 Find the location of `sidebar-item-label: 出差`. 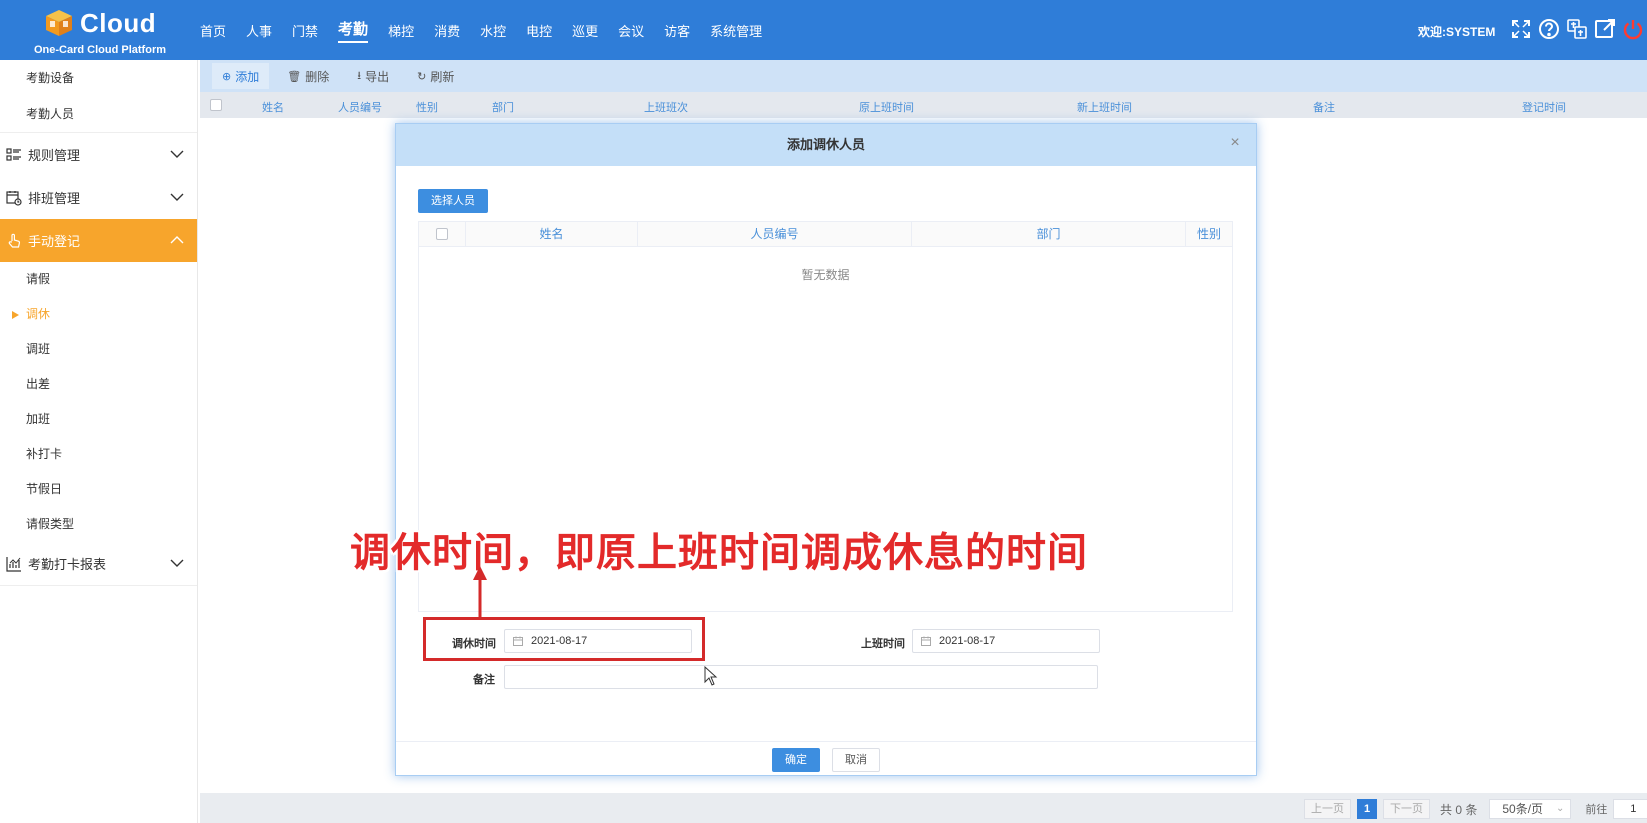

sidebar-item-label: 出差 is located at coordinates (38, 384).